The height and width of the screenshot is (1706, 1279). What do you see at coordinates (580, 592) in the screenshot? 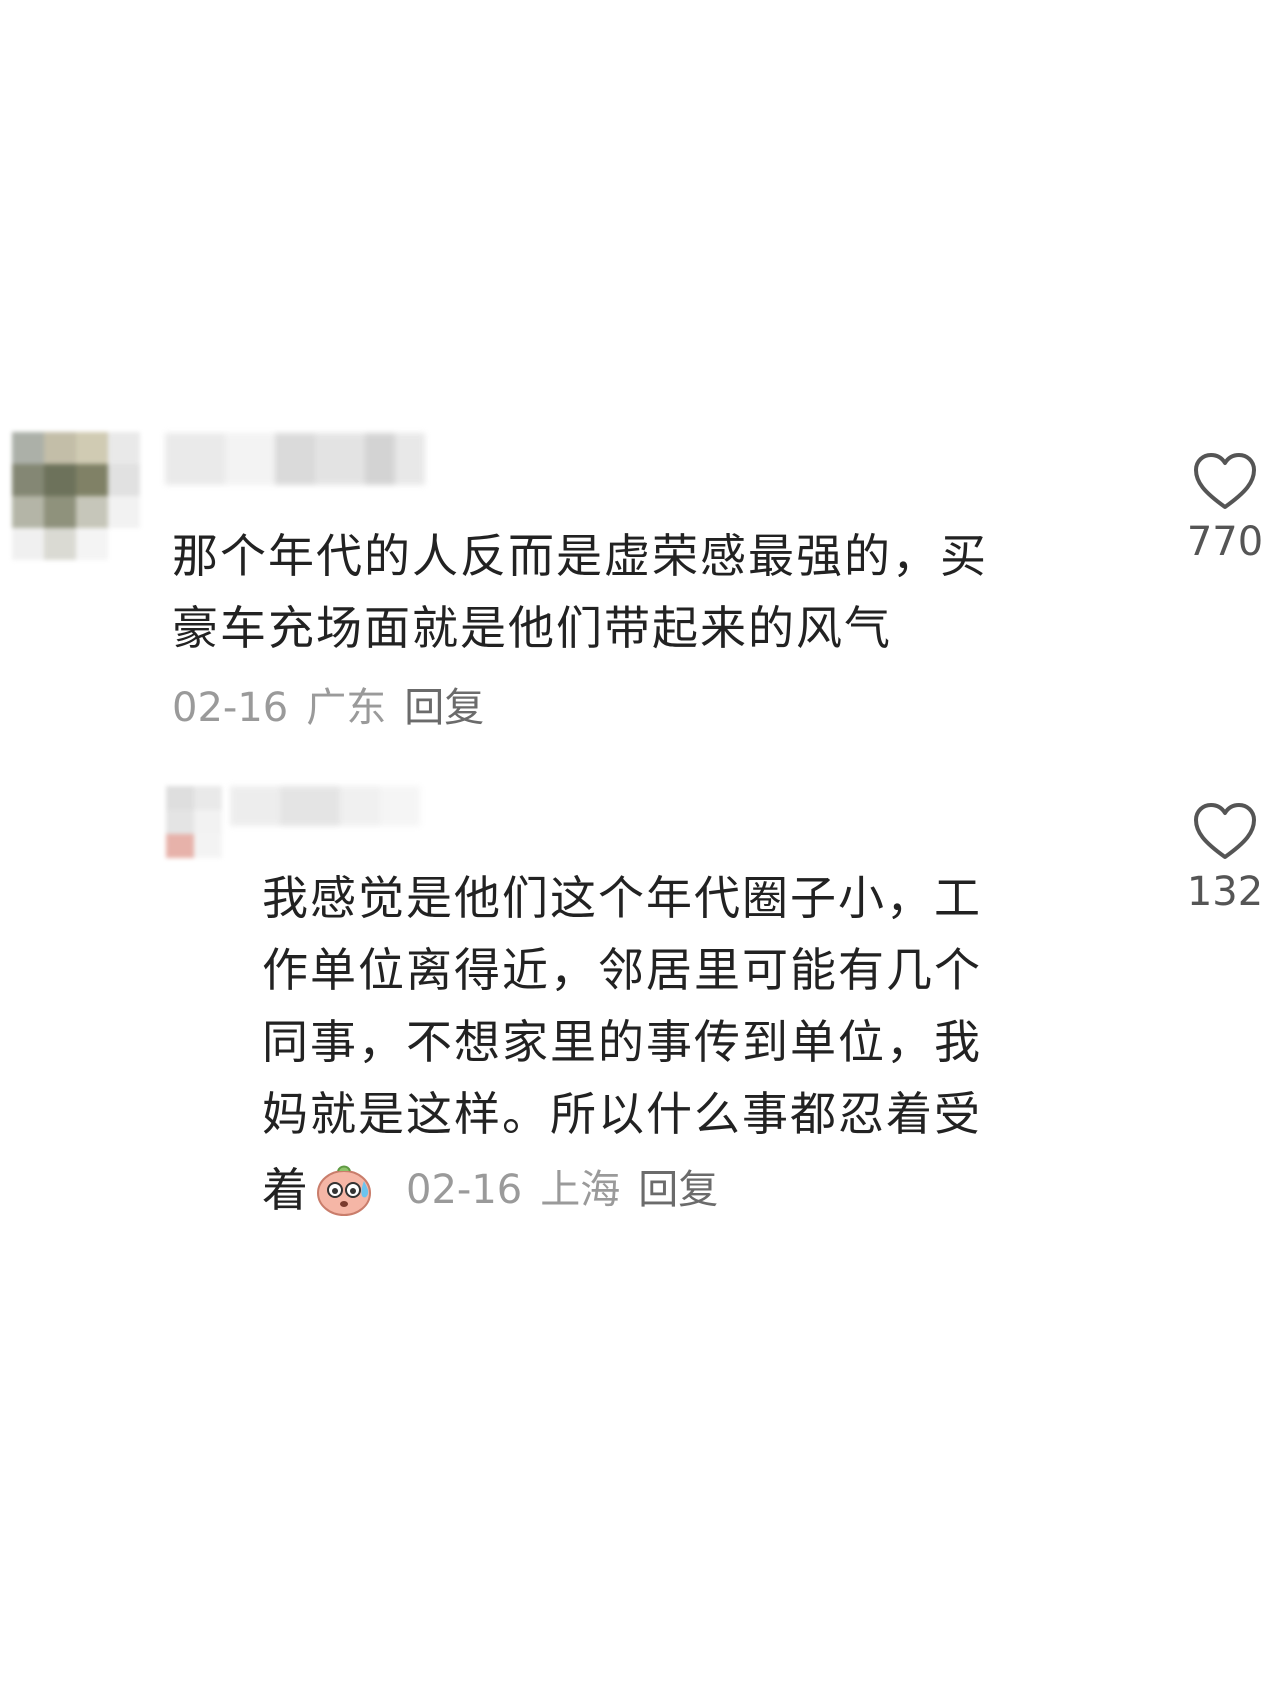
I see `comment-text: 那个年代的人反而是虚荣感最强的，买 豪车充场面就是他们带起来的风气` at bounding box center [580, 592].